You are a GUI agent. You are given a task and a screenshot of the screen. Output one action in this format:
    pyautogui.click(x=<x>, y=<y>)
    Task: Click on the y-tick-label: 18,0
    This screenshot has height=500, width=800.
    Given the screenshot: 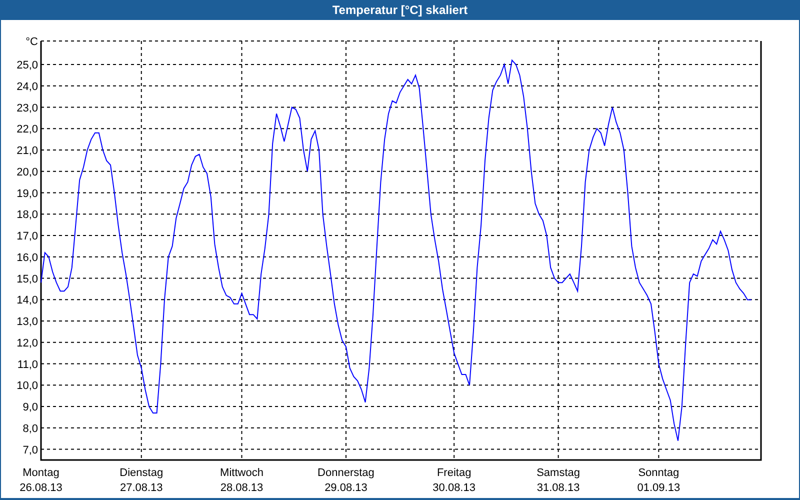 What is the action you would take?
    pyautogui.click(x=27, y=215)
    